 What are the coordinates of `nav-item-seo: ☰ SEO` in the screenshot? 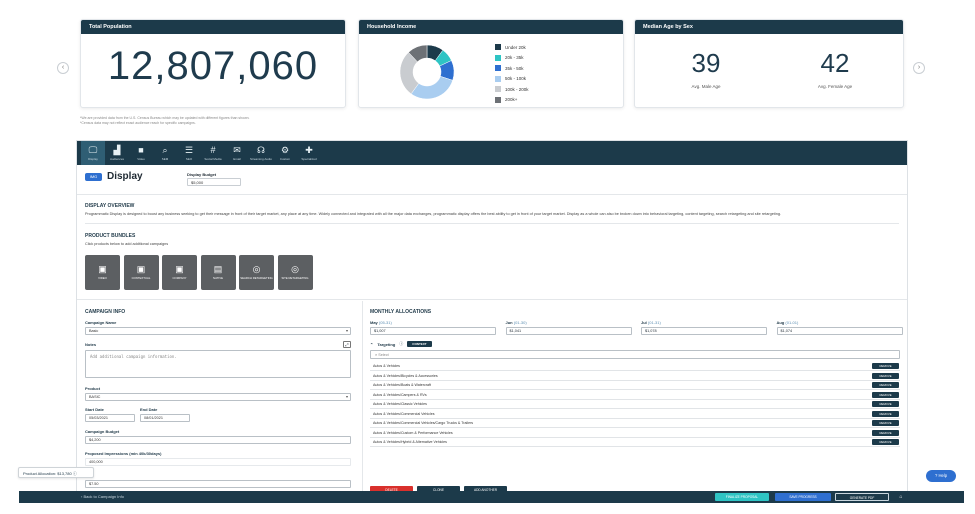 It's located at (189, 153).